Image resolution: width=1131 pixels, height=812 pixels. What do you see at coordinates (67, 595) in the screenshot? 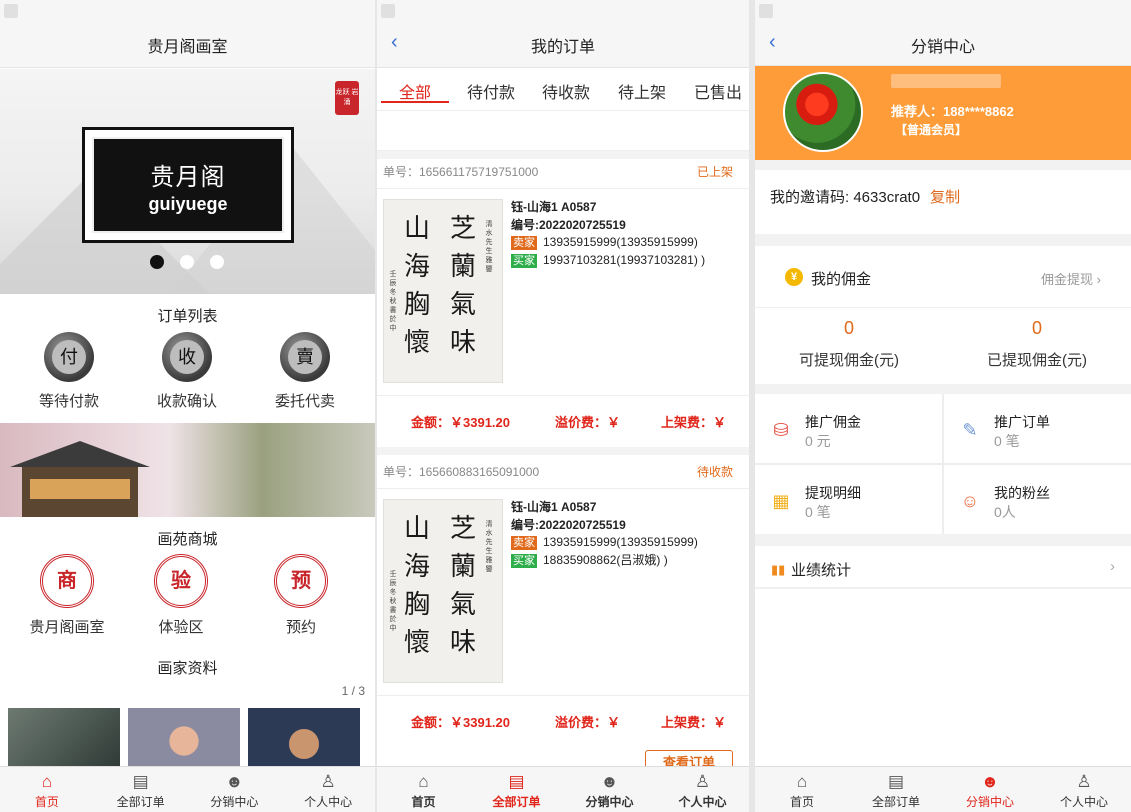
I see `shortcut-shop: 商 贵月阁画室` at bounding box center [67, 595].